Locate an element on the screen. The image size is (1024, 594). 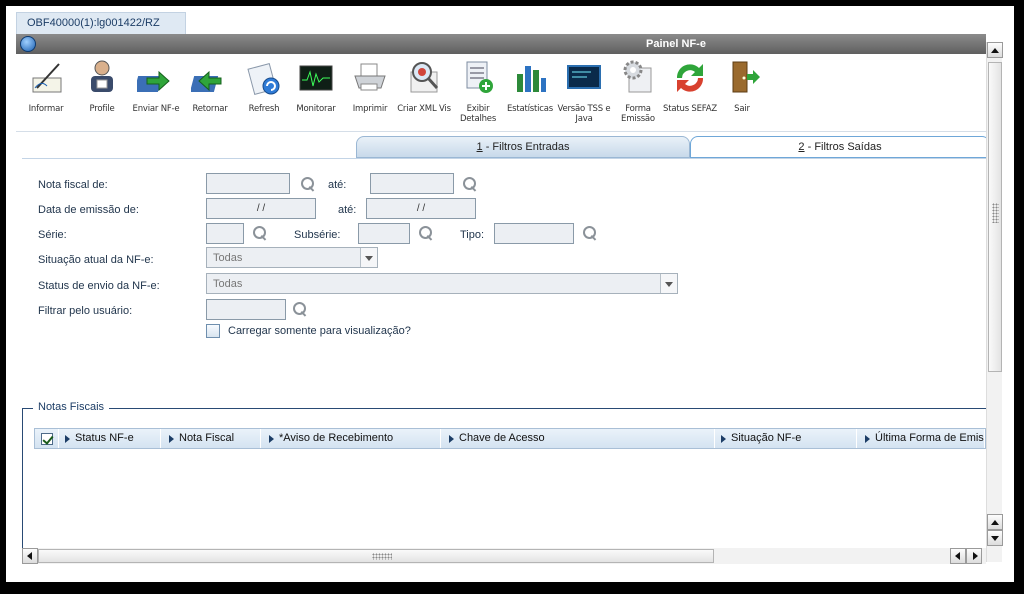
sair-button: Sair is located at coordinates (742, 86).